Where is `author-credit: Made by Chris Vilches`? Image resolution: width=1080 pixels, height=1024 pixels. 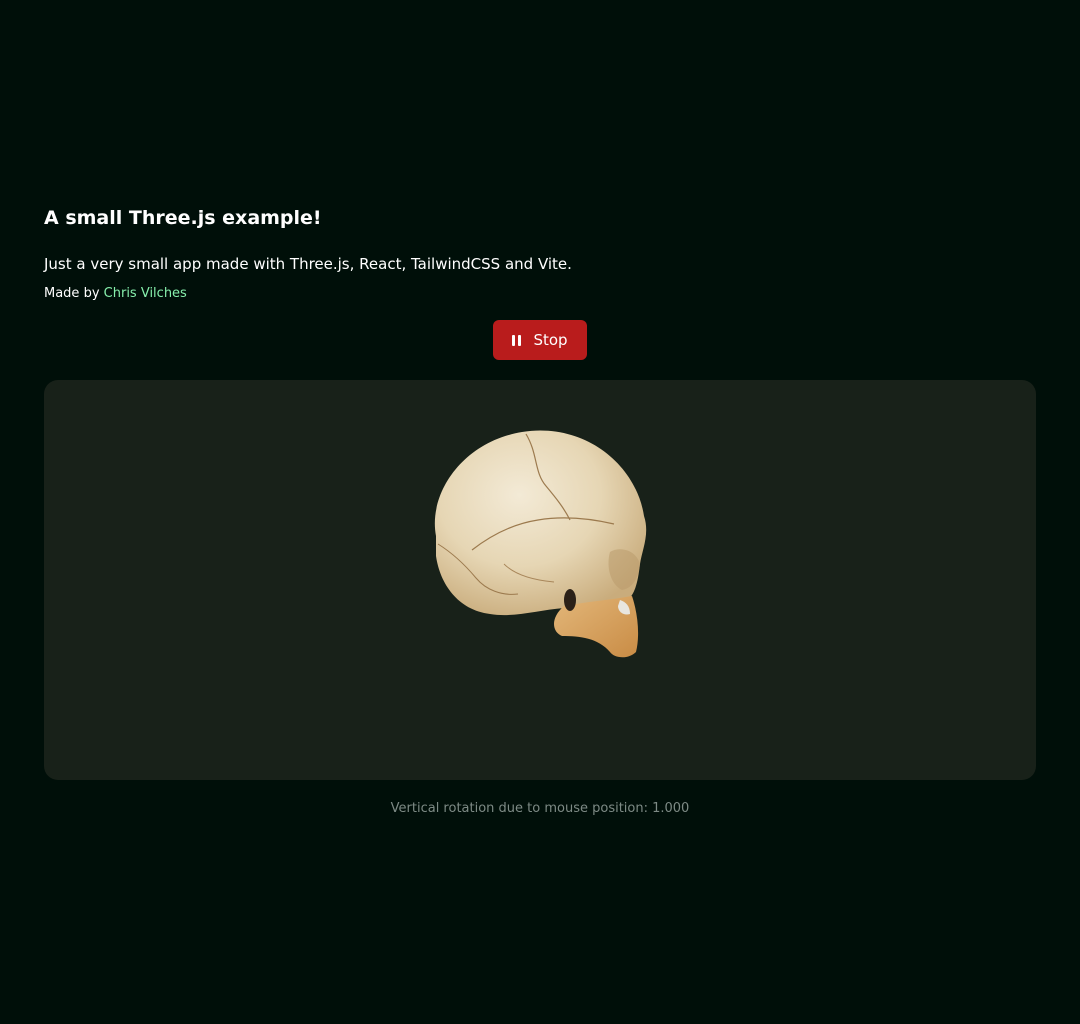
author-credit: Made by Chris Vilches is located at coordinates (115, 294).